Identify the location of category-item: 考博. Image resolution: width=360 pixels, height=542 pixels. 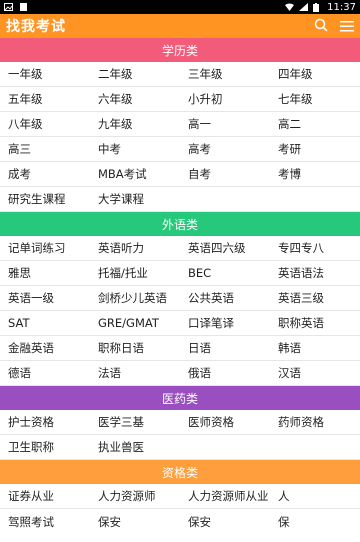
(315, 174).